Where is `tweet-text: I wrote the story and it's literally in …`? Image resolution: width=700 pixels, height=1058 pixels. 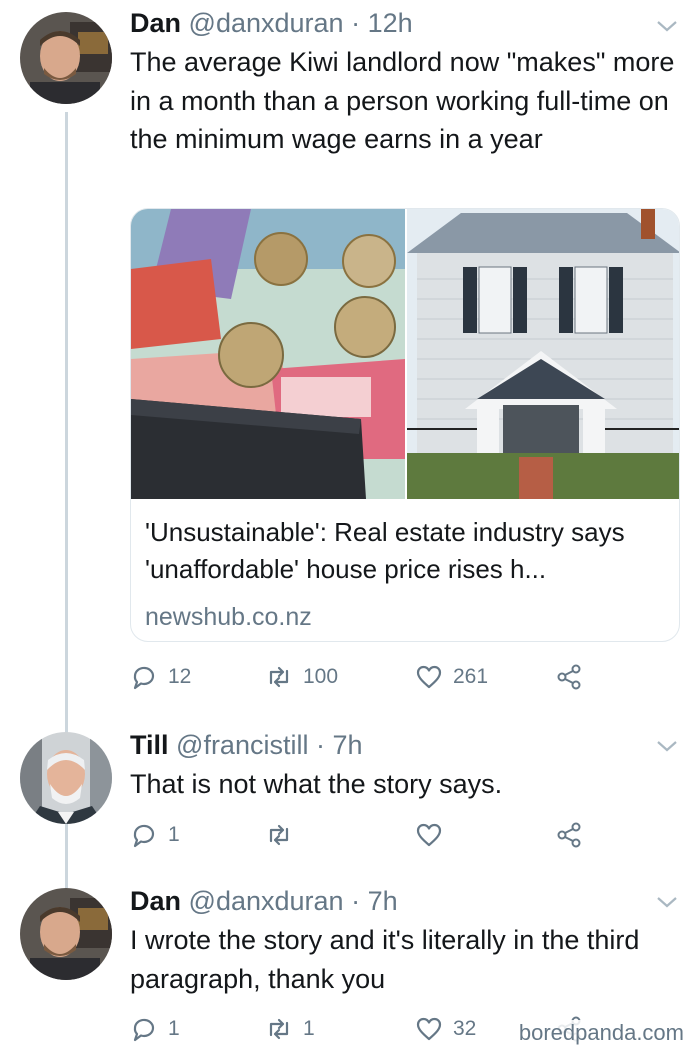
tweet-text: I wrote the story and it's literally in … is located at coordinates (385, 959).